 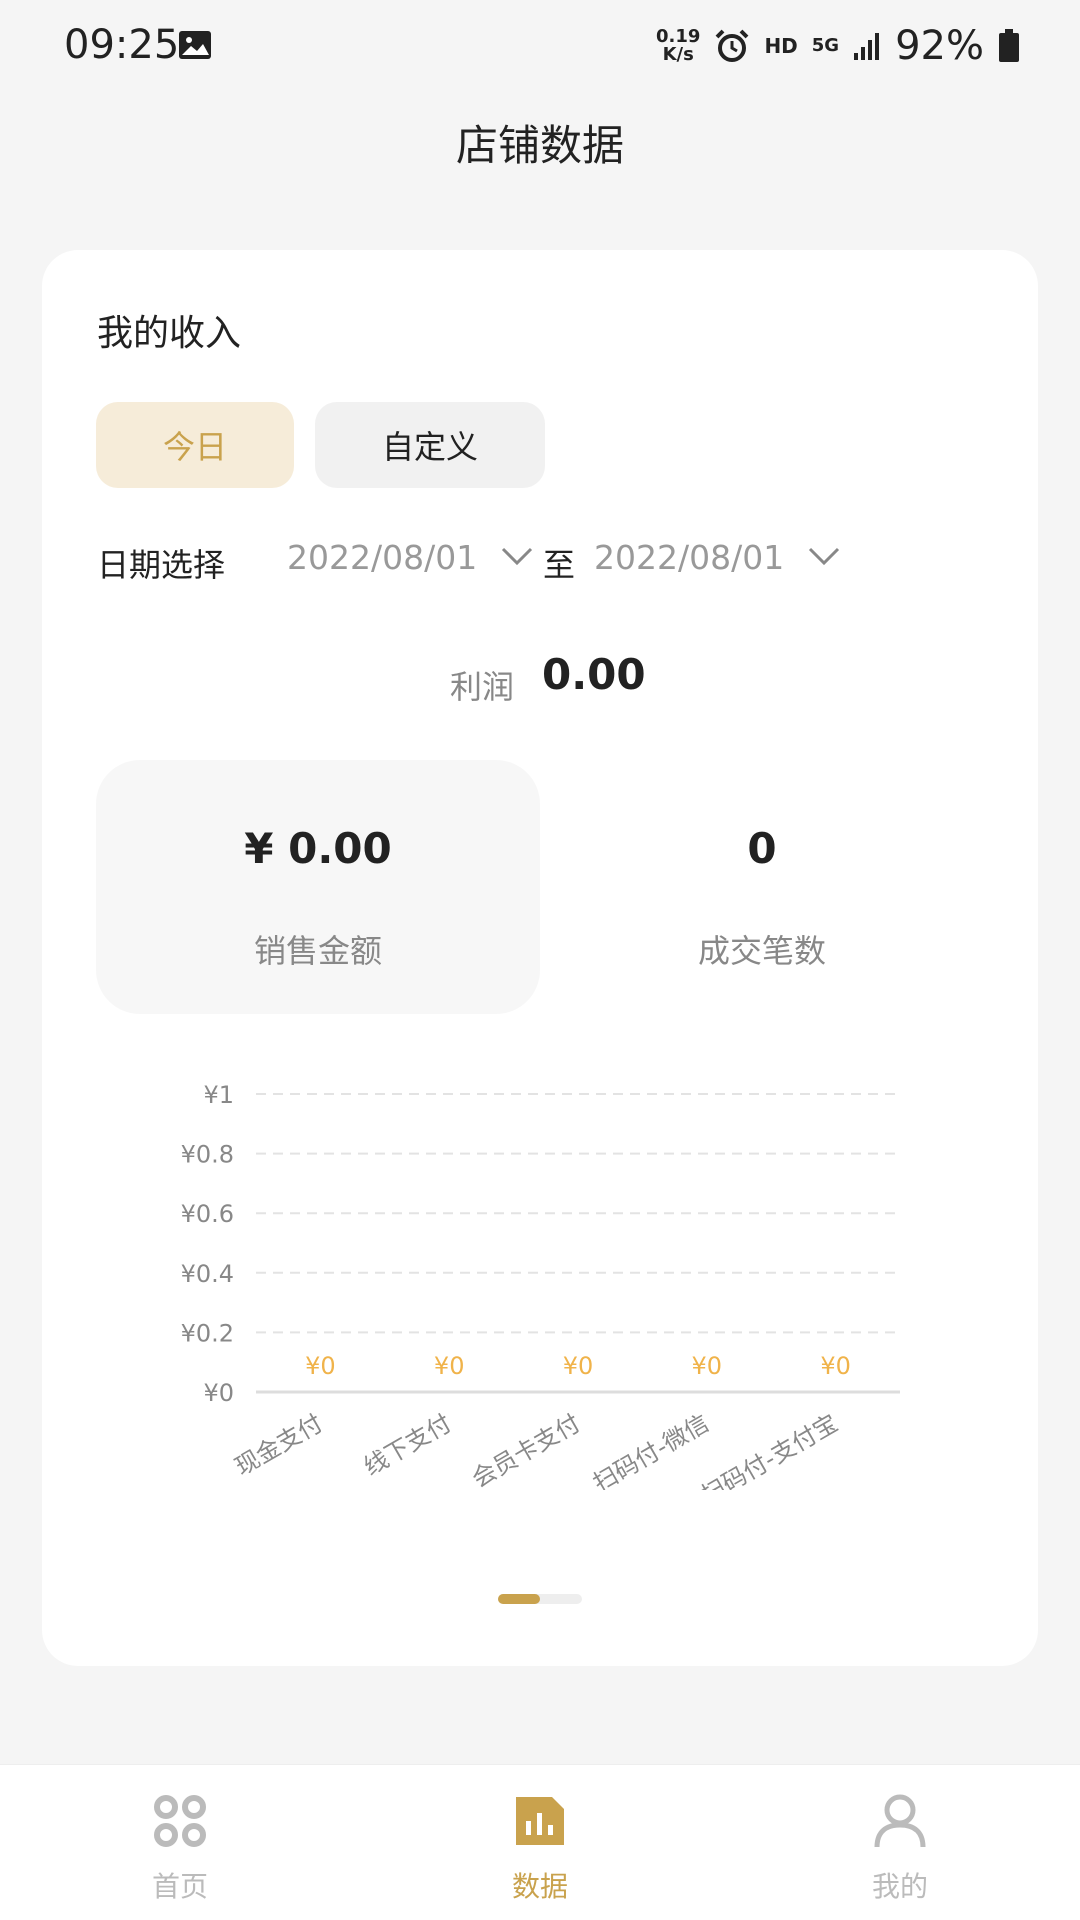 What do you see at coordinates (540, 1821) in the screenshot?
I see `bar-chart-icon` at bounding box center [540, 1821].